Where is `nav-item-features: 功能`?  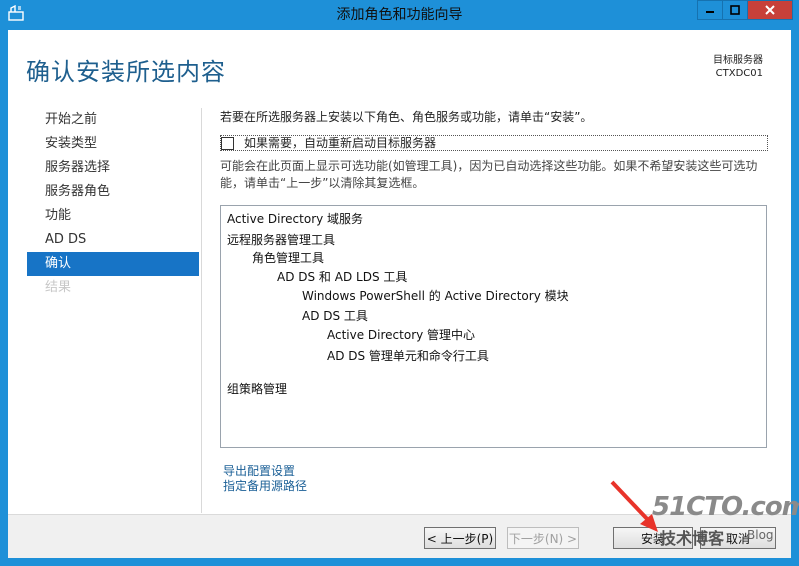
nav-item-features: 功能 is located at coordinates (113, 216).